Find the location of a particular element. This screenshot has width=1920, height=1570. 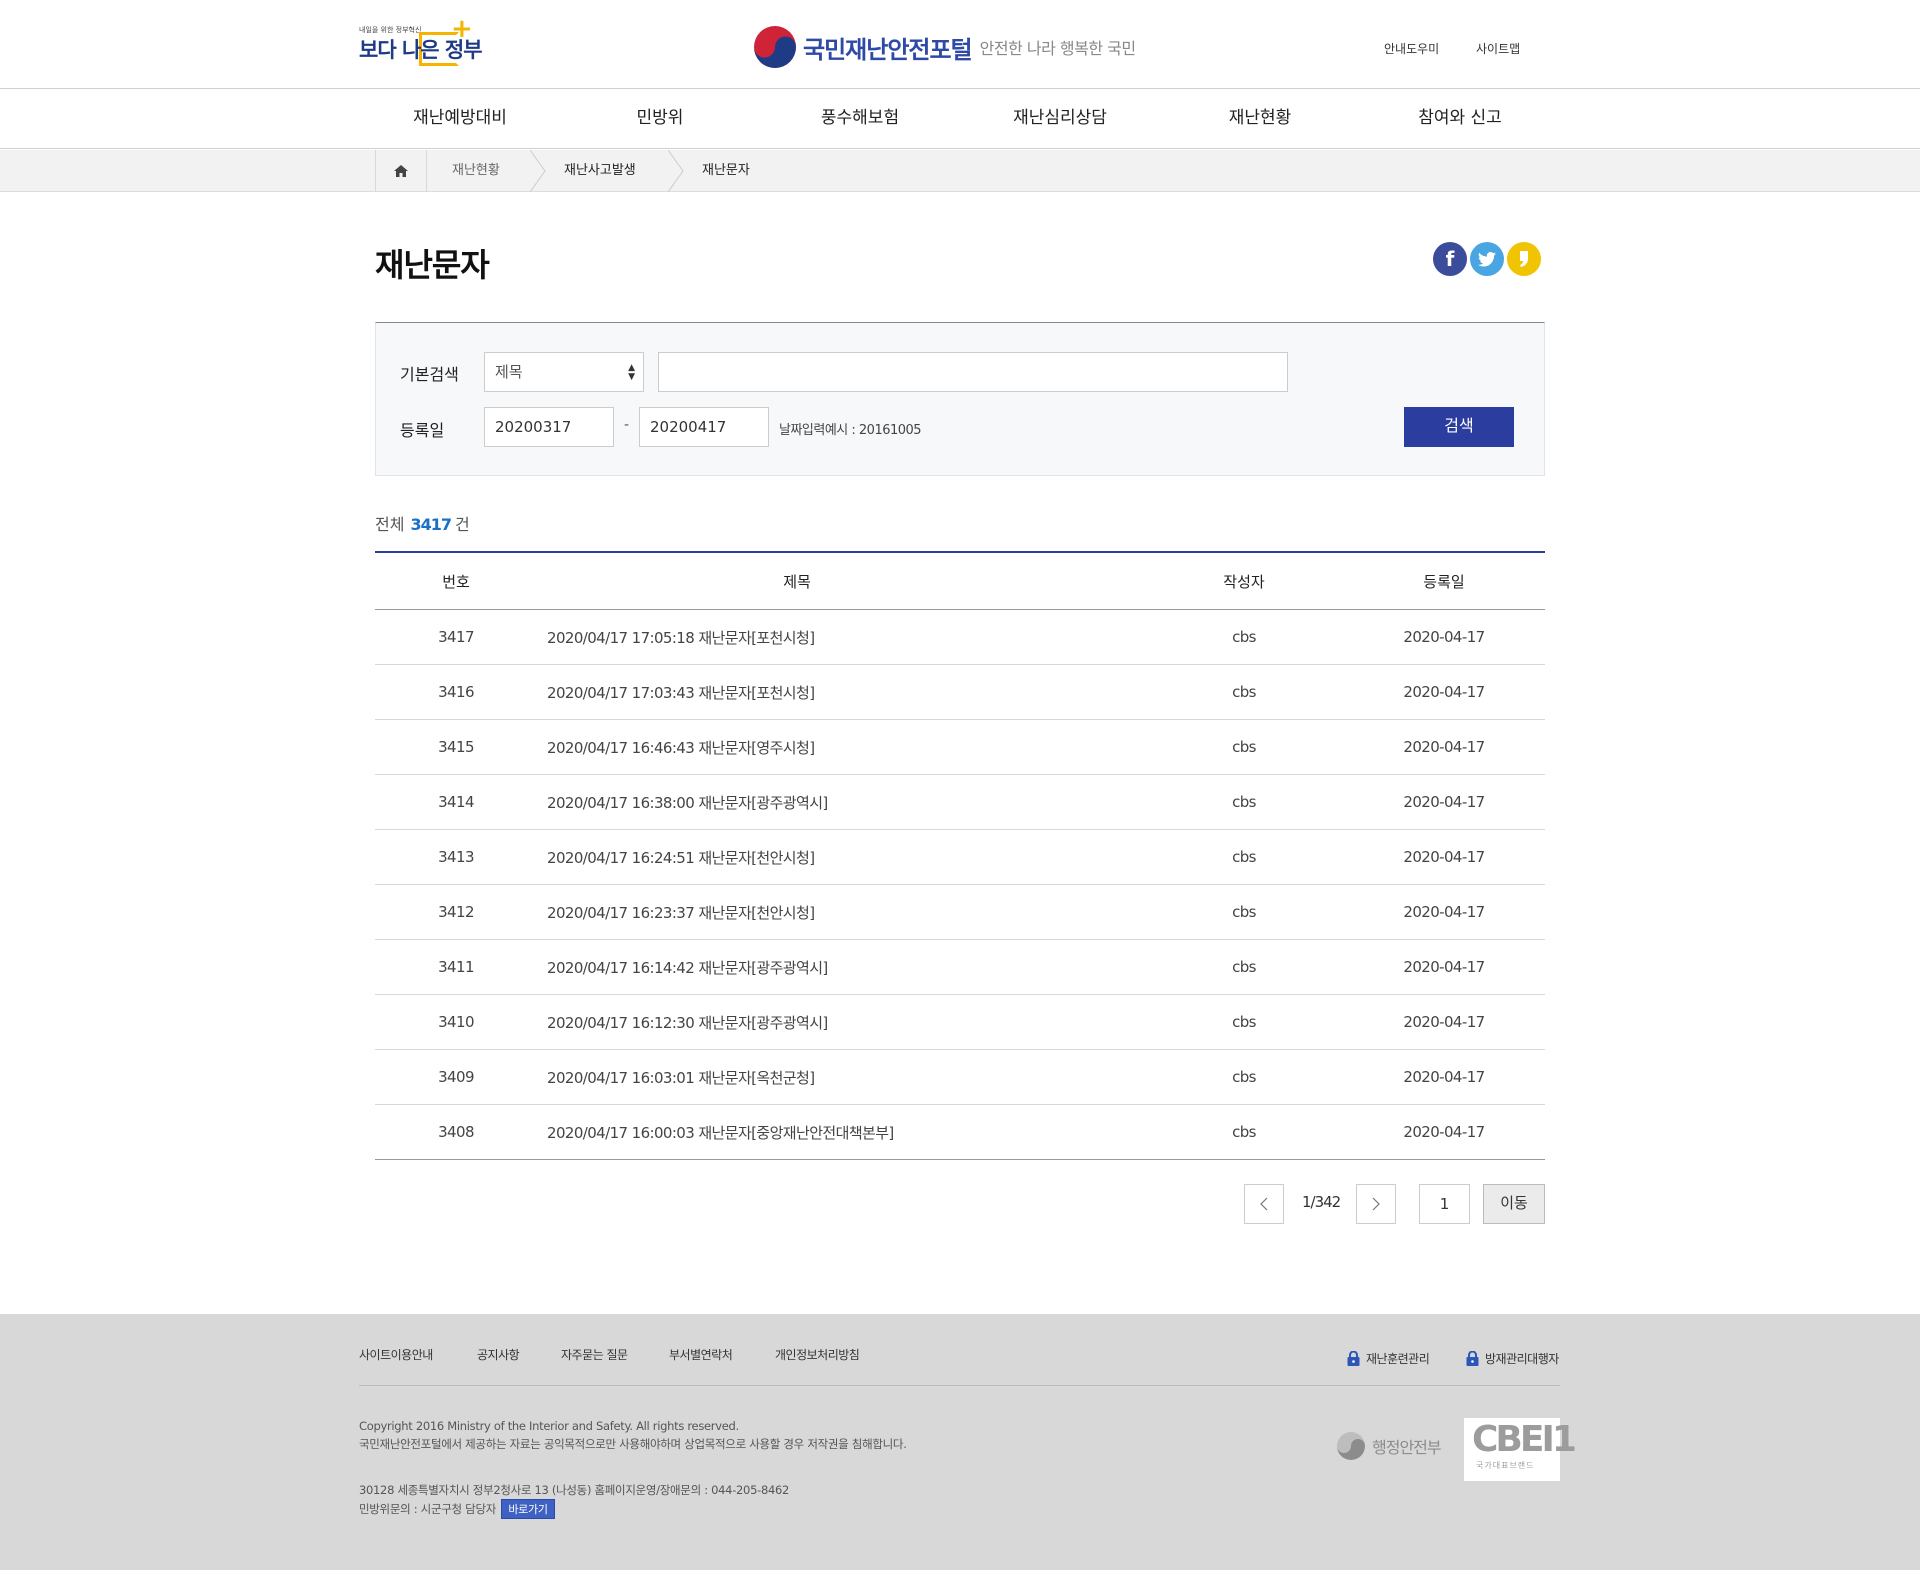

row-no: 3414 is located at coordinates (456, 802).